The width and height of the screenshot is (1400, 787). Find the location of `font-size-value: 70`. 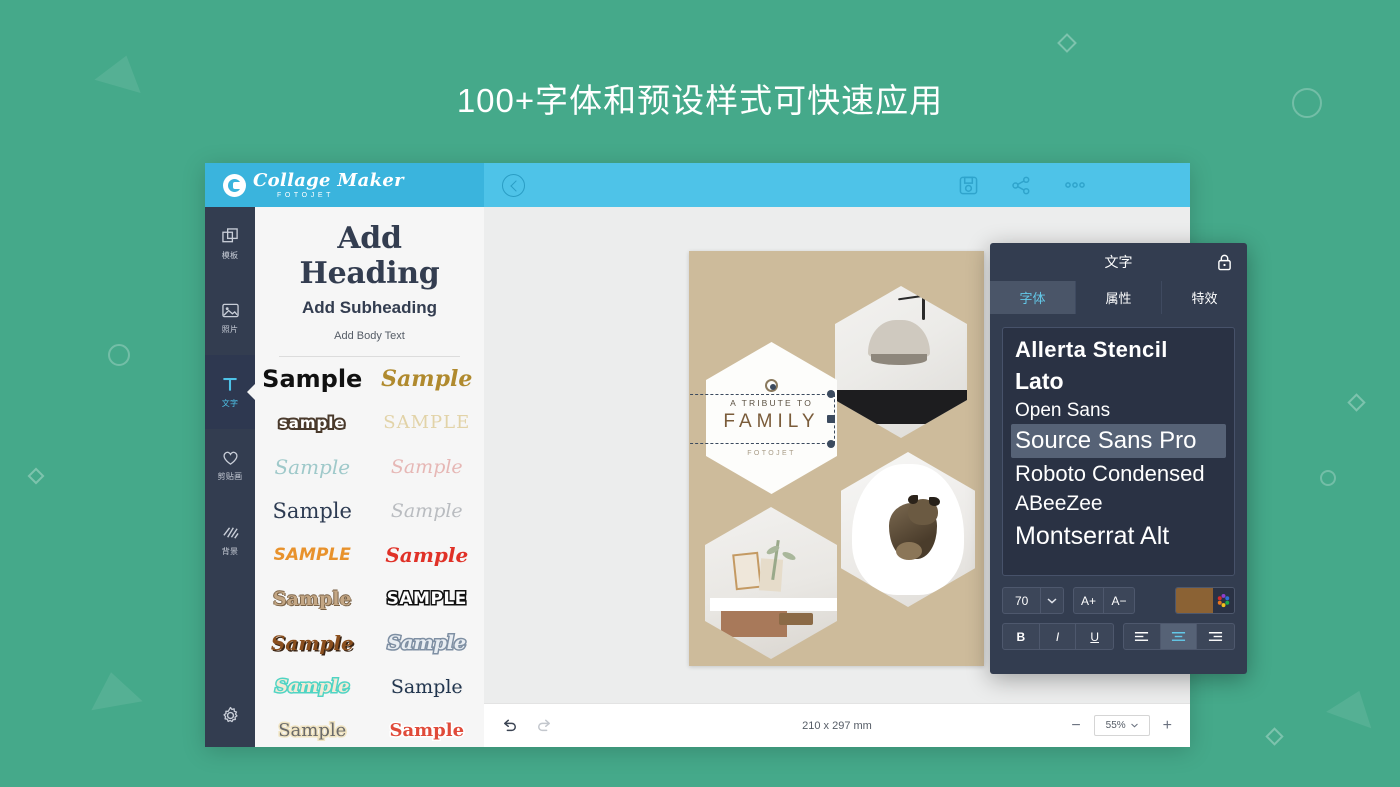

font-size-value: 70 is located at coordinates (1022, 600).